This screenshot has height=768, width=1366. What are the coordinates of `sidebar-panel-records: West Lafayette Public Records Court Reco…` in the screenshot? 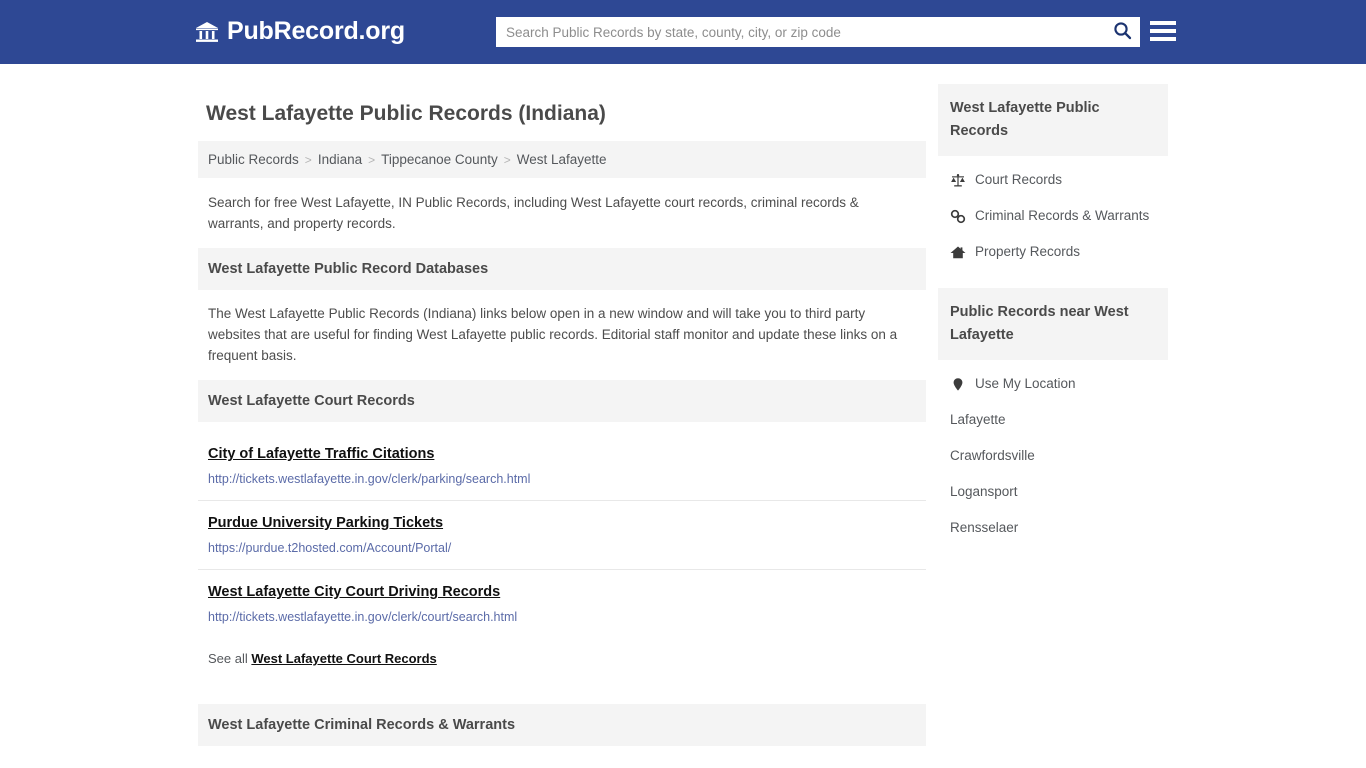 It's located at (1053, 186).